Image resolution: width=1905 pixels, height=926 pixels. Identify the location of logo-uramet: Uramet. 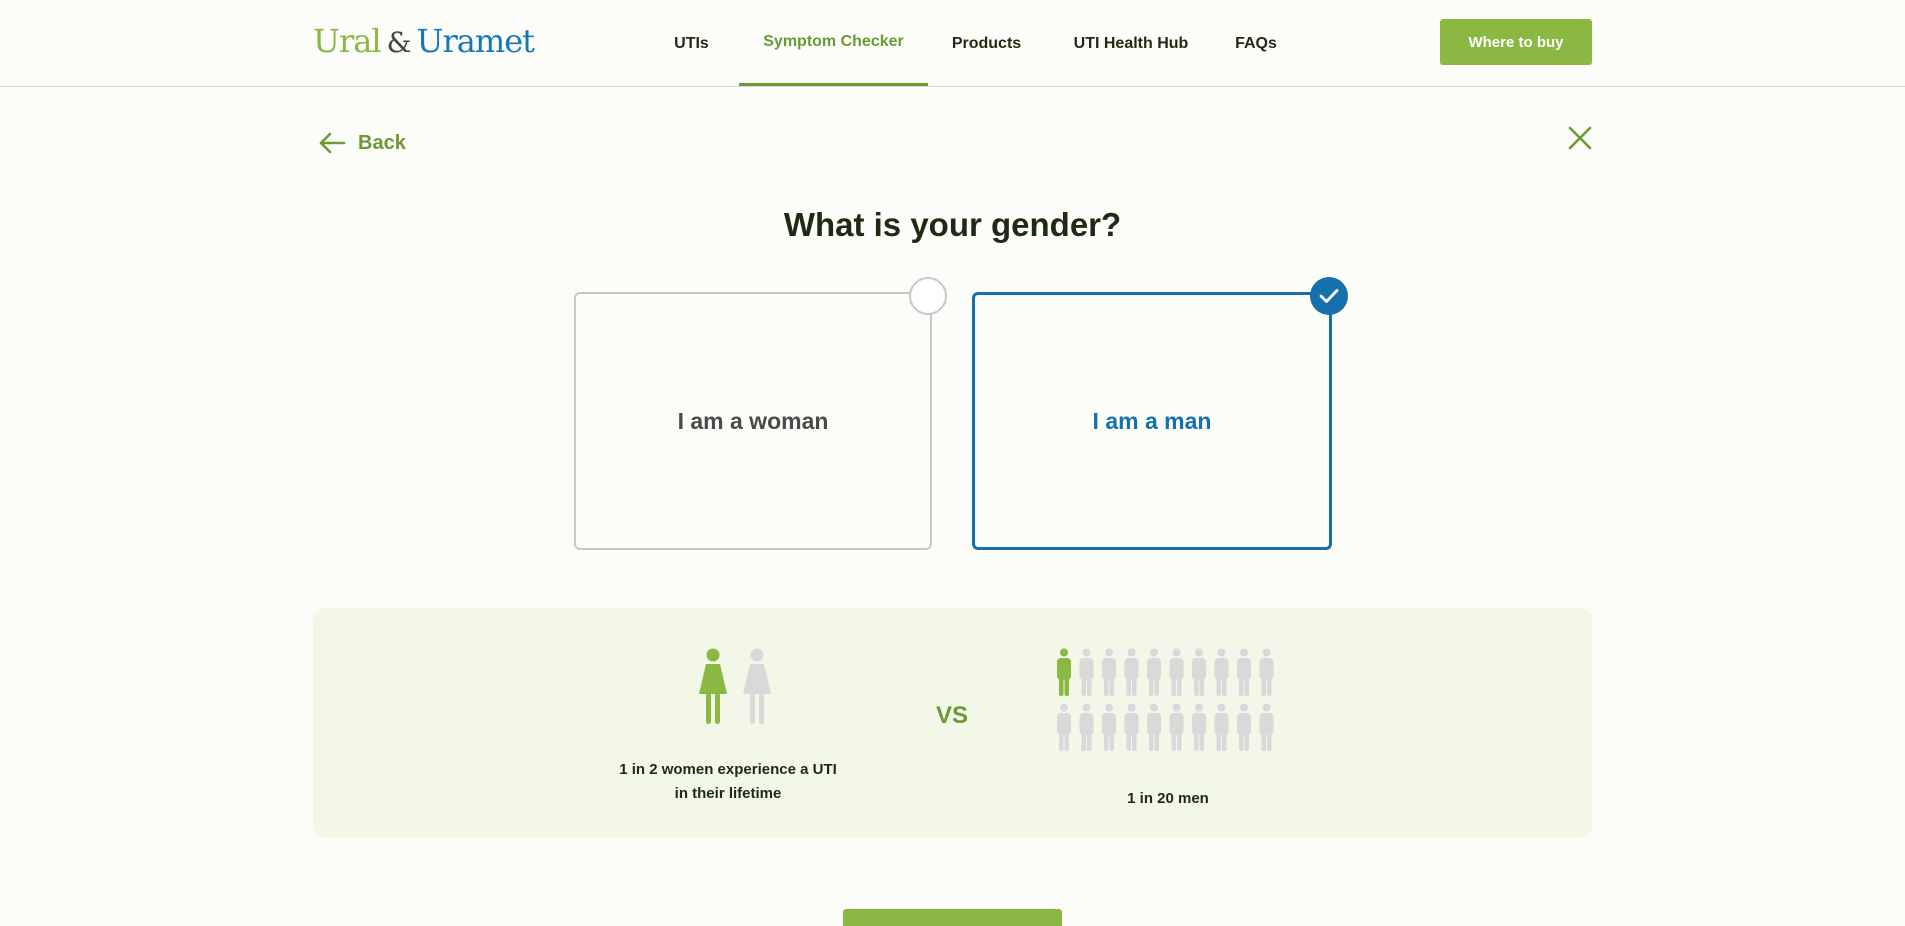
(475, 41).